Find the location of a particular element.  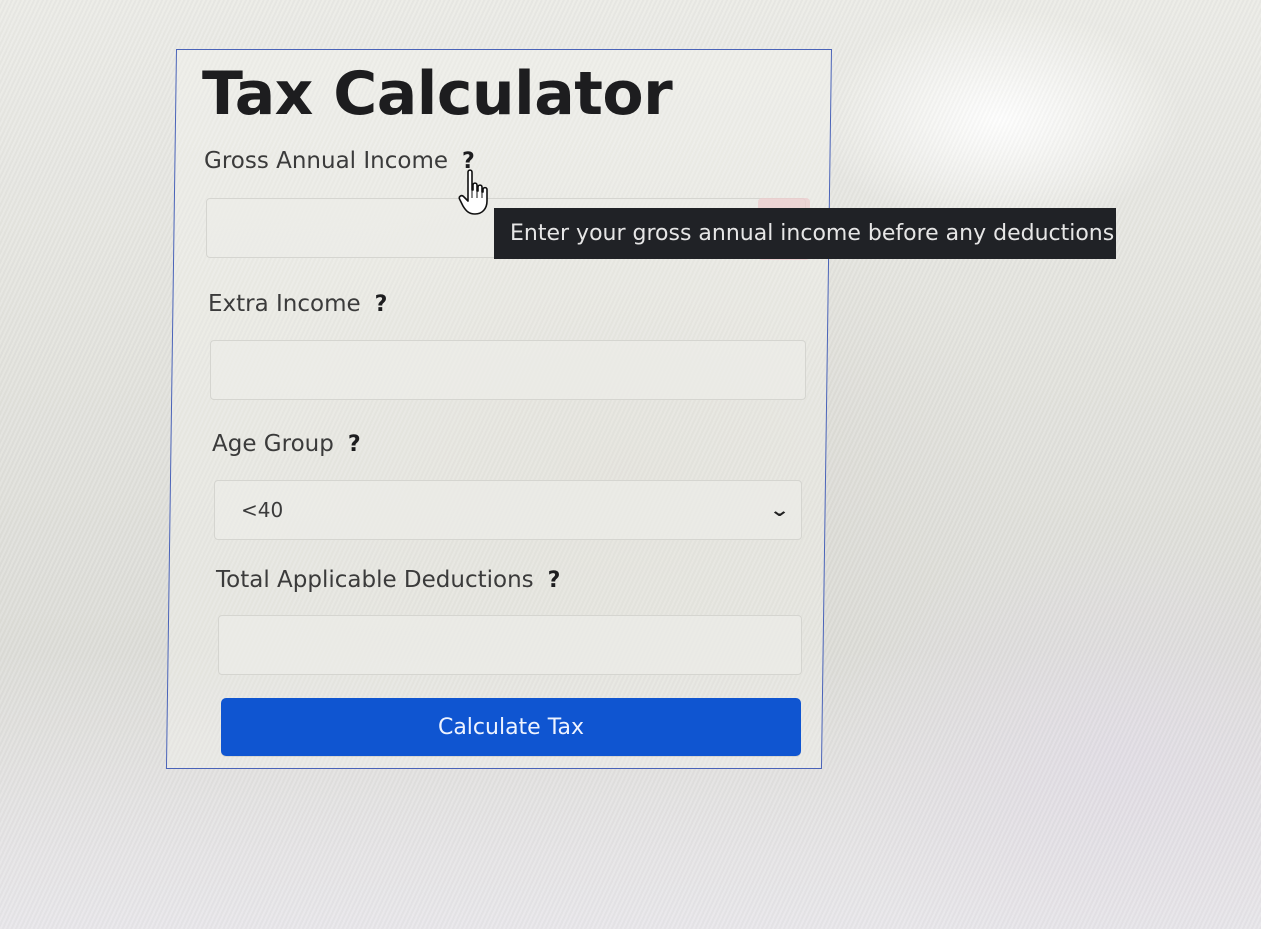

hand-pointer-icon is located at coordinates (473, 192).